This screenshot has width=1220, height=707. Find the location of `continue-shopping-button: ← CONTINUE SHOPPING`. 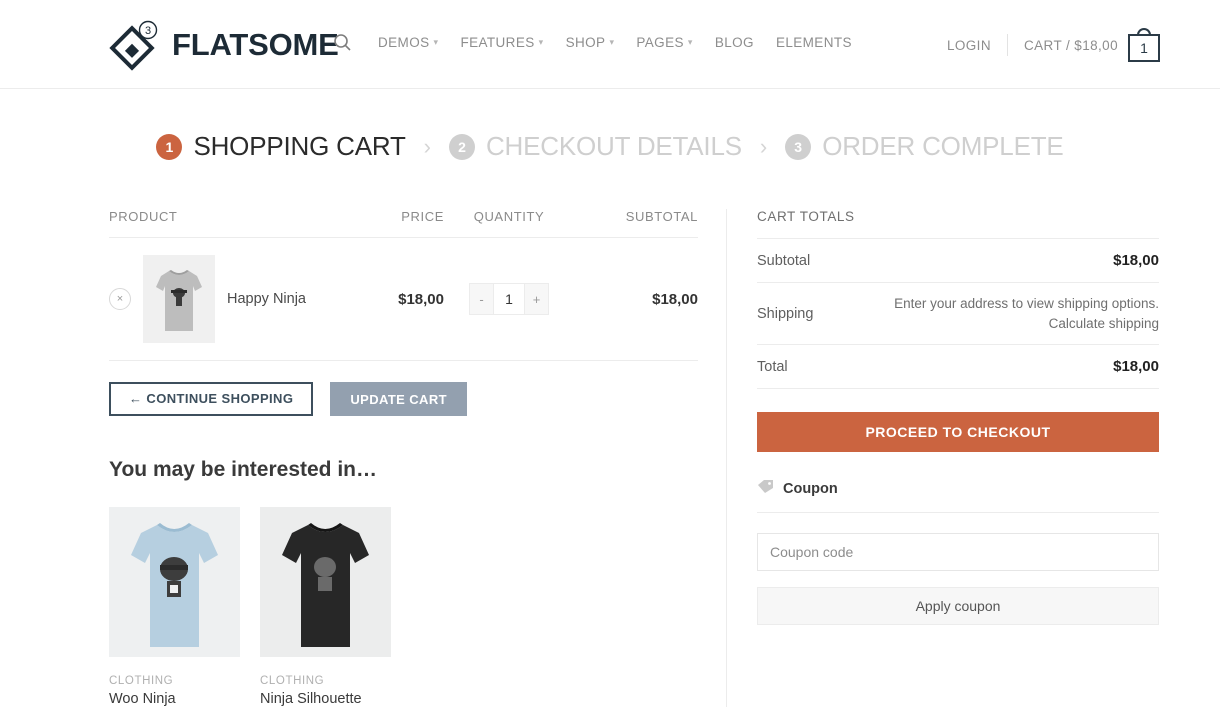

continue-shopping-button: ← CONTINUE SHOPPING is located at coordinates (211, 399).